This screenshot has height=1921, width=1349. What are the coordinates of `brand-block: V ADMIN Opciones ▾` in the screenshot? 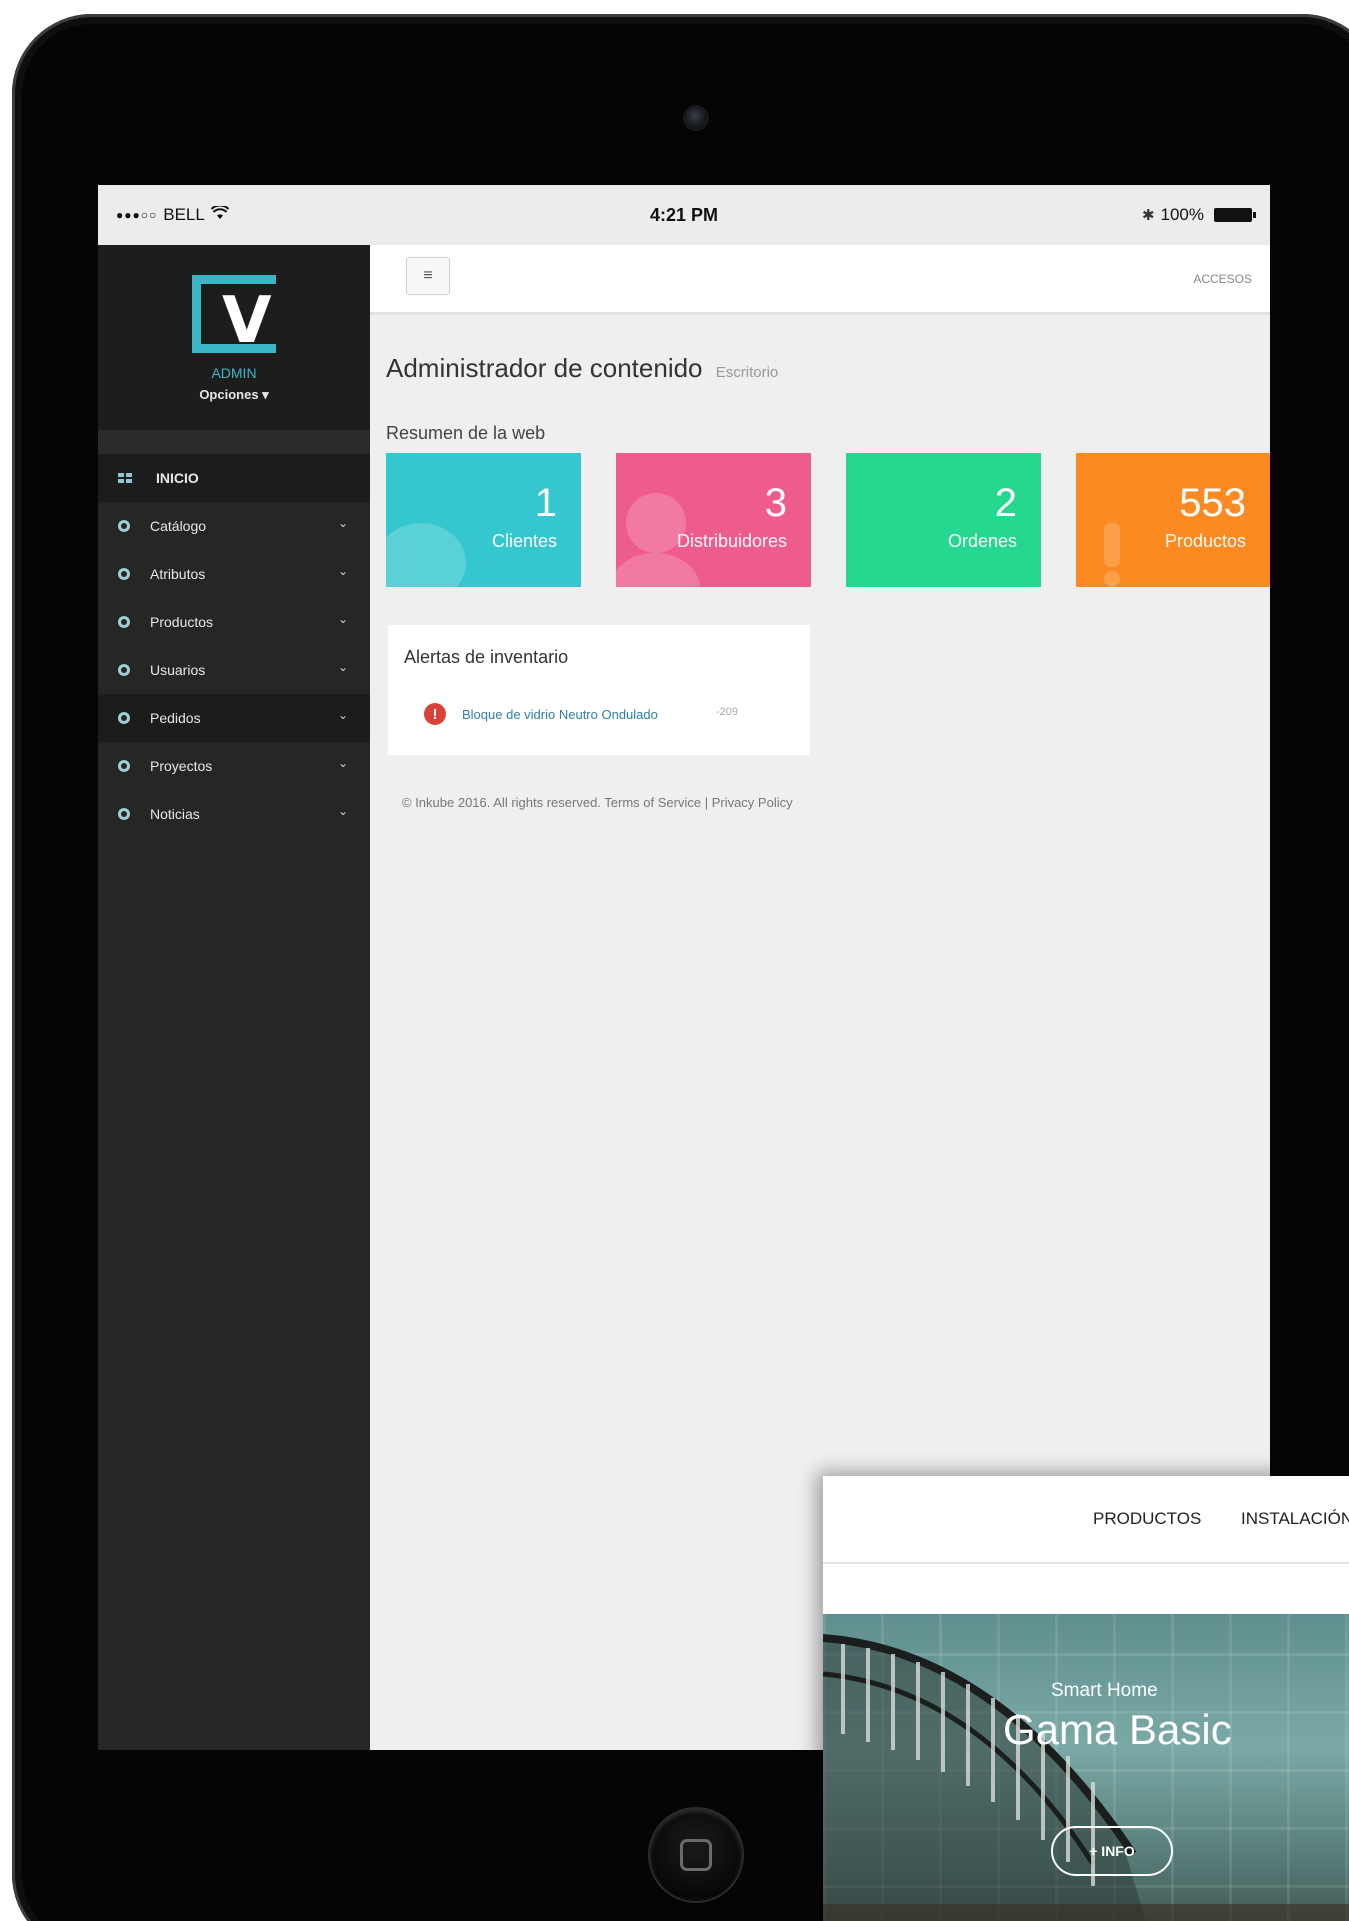 It's located at (234, 337).